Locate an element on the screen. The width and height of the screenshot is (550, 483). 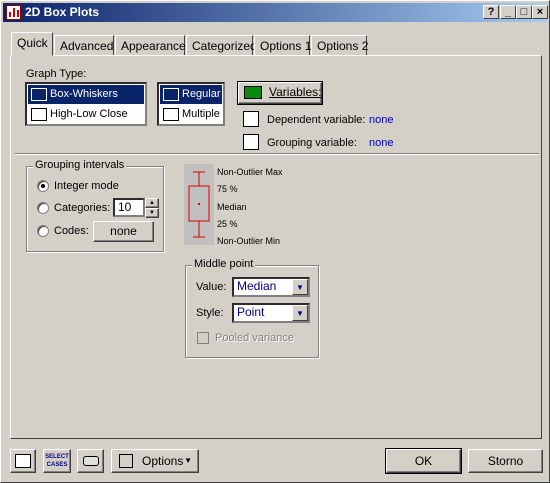
maximize-button: □ is located at coordinates (524, 12).